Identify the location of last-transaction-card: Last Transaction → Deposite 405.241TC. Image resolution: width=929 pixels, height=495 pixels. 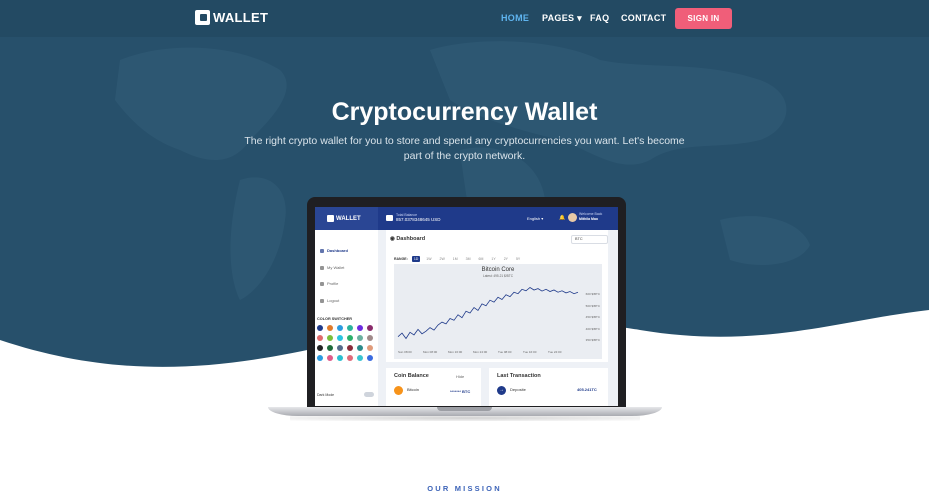
(548, 387).